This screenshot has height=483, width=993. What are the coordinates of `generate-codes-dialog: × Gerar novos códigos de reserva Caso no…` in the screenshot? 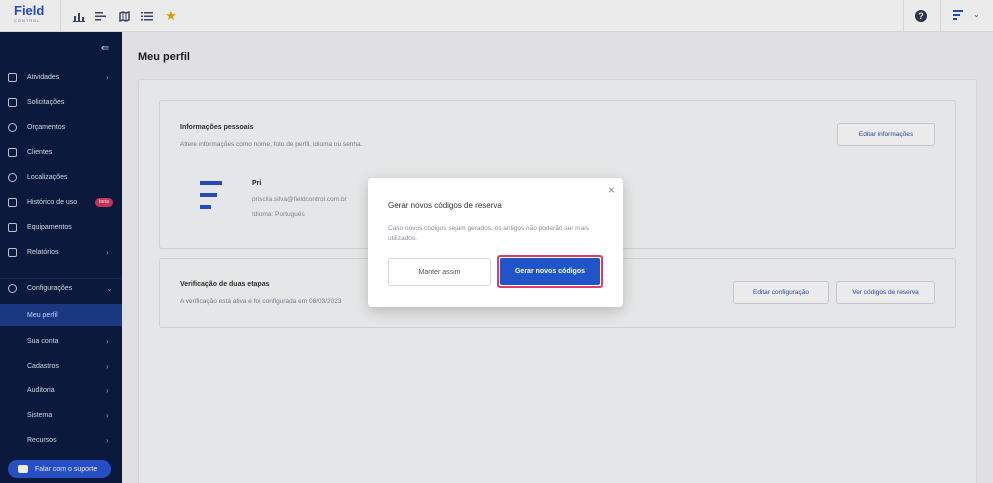 It's located at (495, 242).